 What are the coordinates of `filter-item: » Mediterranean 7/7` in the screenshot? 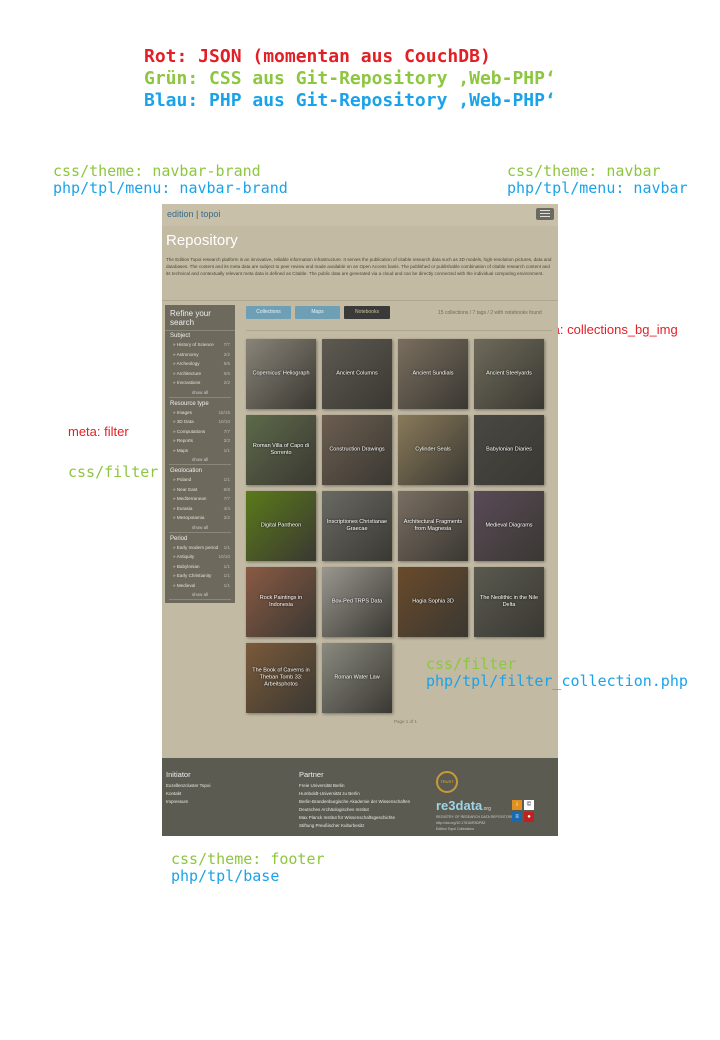 It's located at (200, 499).